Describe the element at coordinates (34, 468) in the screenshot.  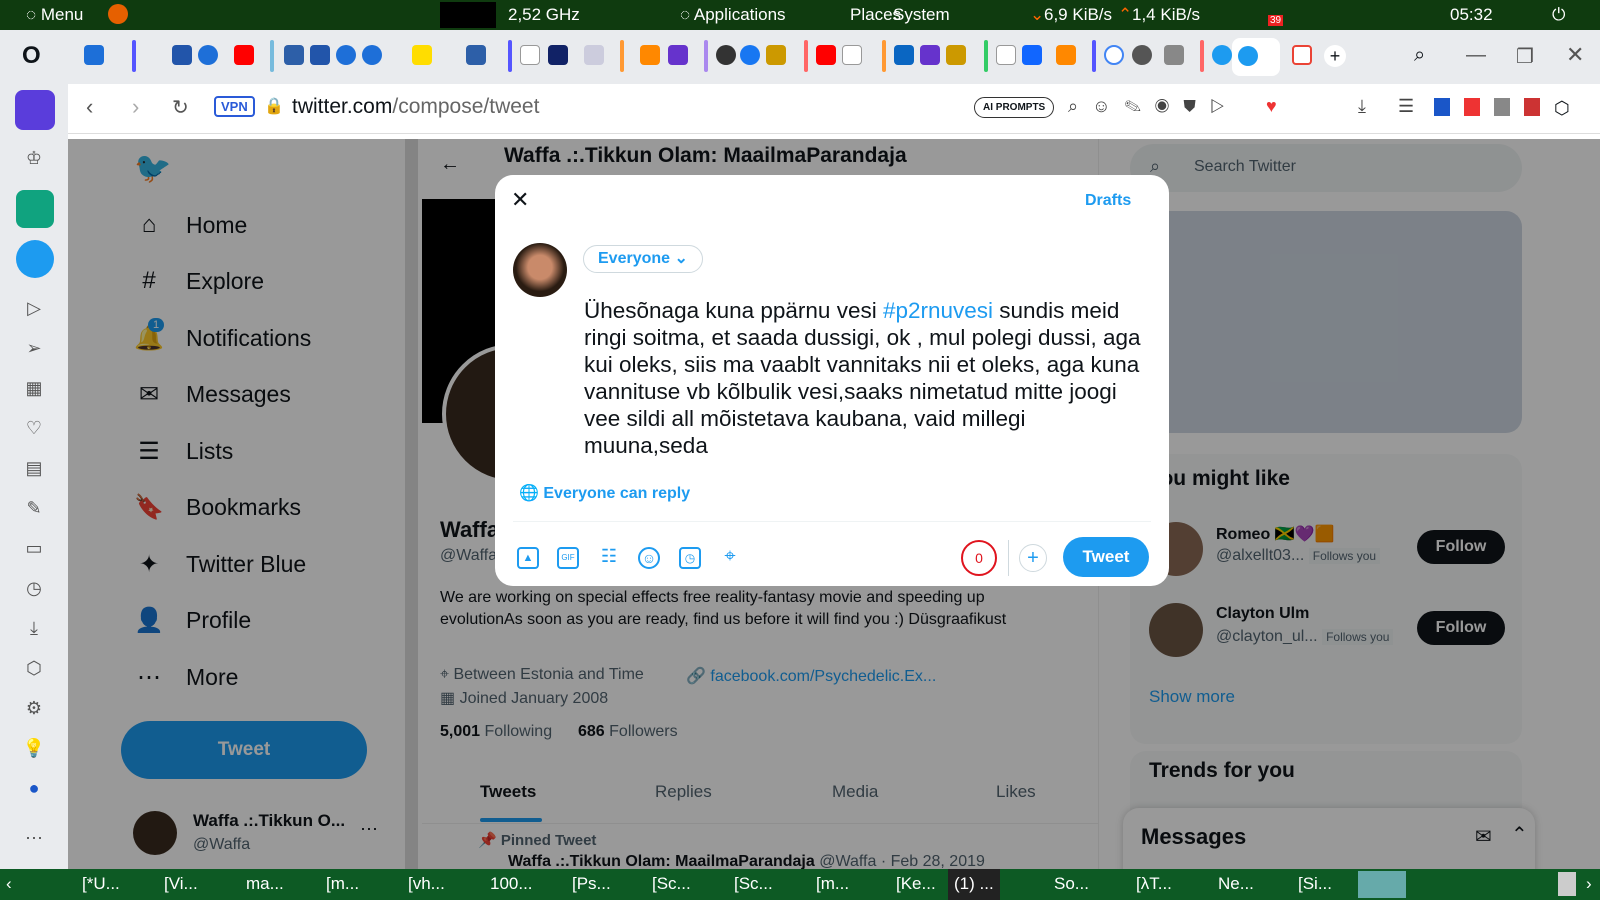
I see `news-icon: ▤` at that location.